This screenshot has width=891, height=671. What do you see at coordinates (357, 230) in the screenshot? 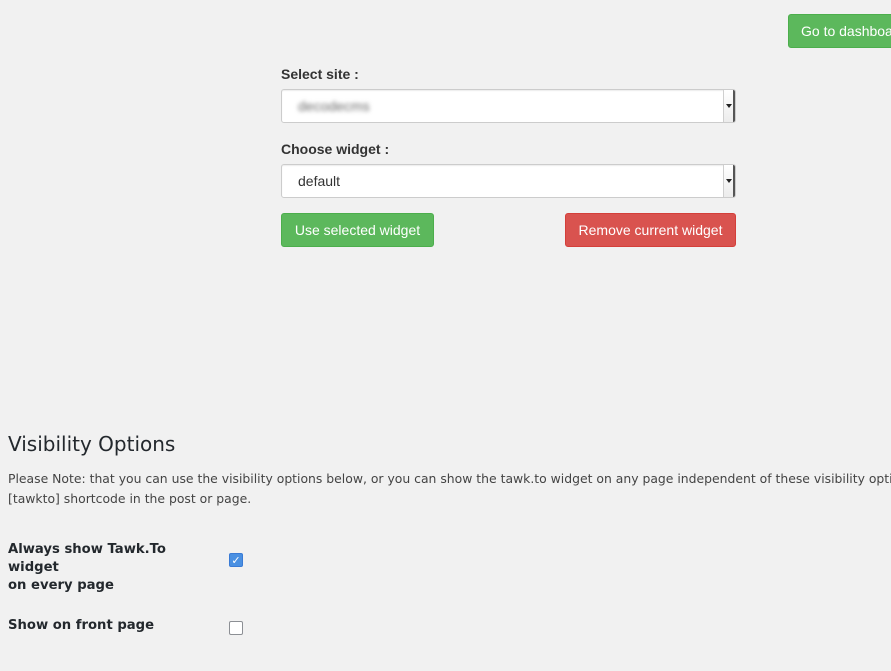
I see `use-selected-widget-button: Use selected widget` at bounding box center [357, 230].